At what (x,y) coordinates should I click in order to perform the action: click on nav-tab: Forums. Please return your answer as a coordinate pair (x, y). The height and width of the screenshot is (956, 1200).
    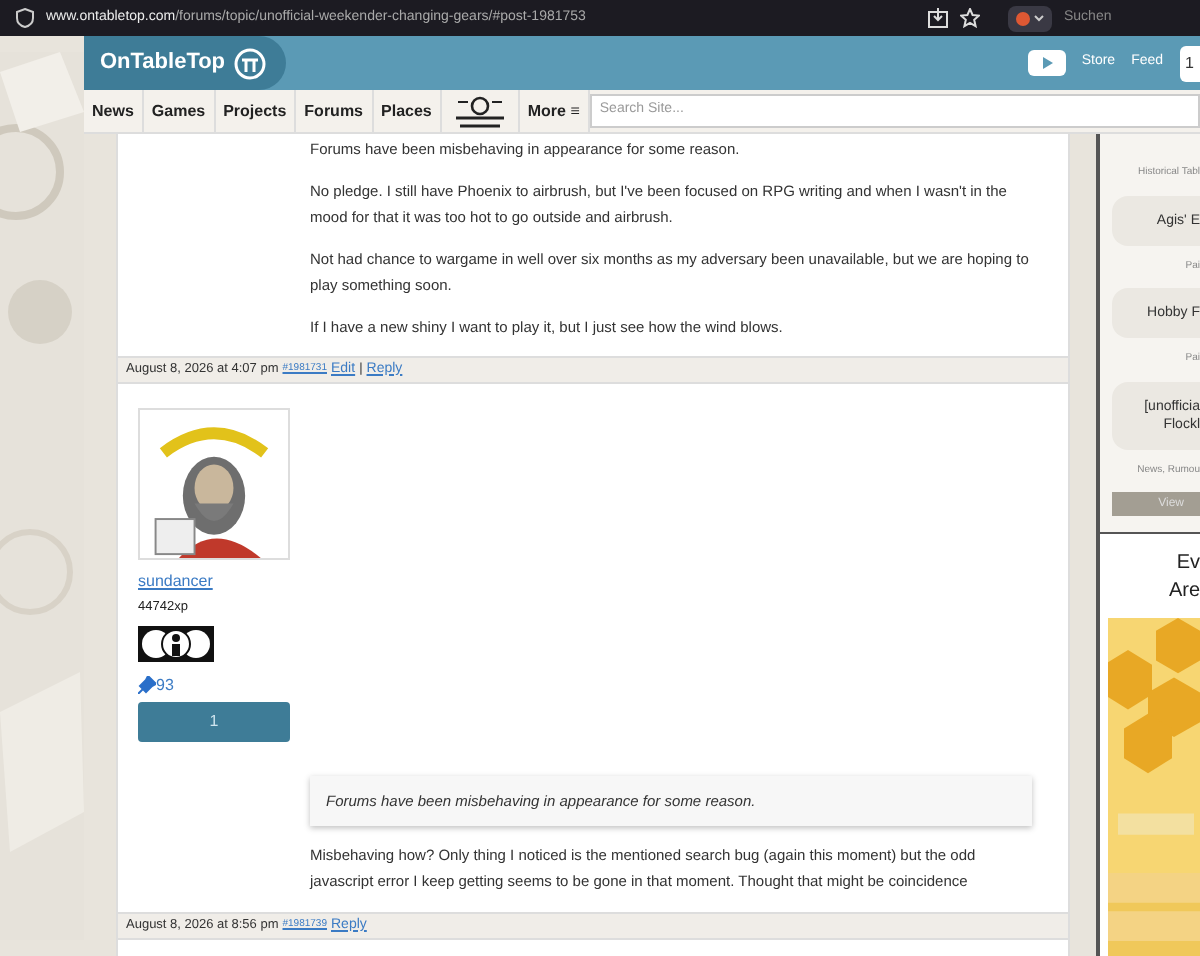
    Looking at the image, I should click on (335, 111).